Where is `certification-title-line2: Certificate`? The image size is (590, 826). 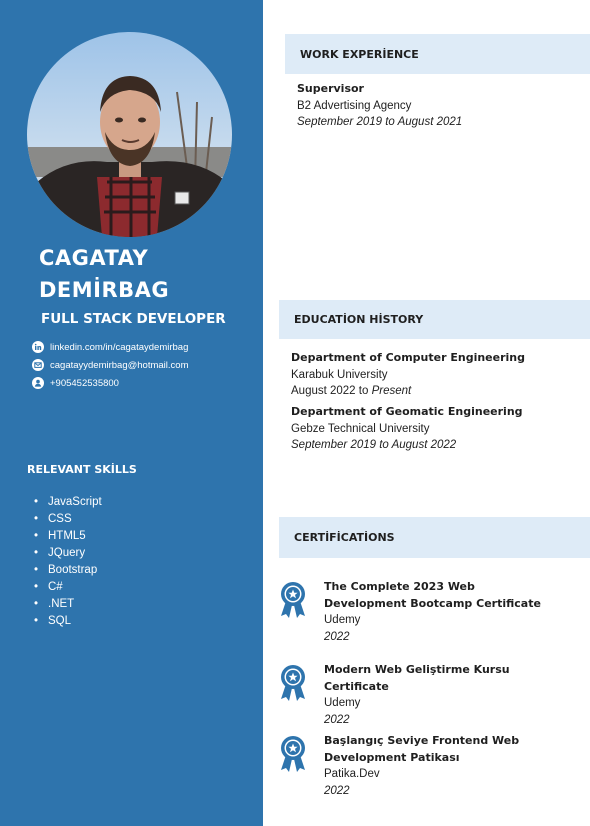
certification-title-line2: Certificate is located at coordinates (356, 686).